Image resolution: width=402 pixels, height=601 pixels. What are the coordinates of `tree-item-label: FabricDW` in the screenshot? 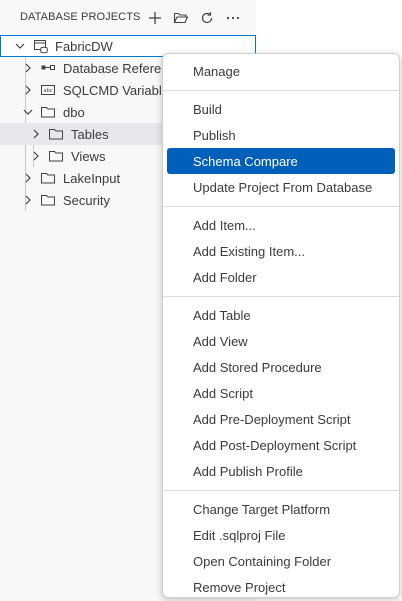 It's located at (84, 46).